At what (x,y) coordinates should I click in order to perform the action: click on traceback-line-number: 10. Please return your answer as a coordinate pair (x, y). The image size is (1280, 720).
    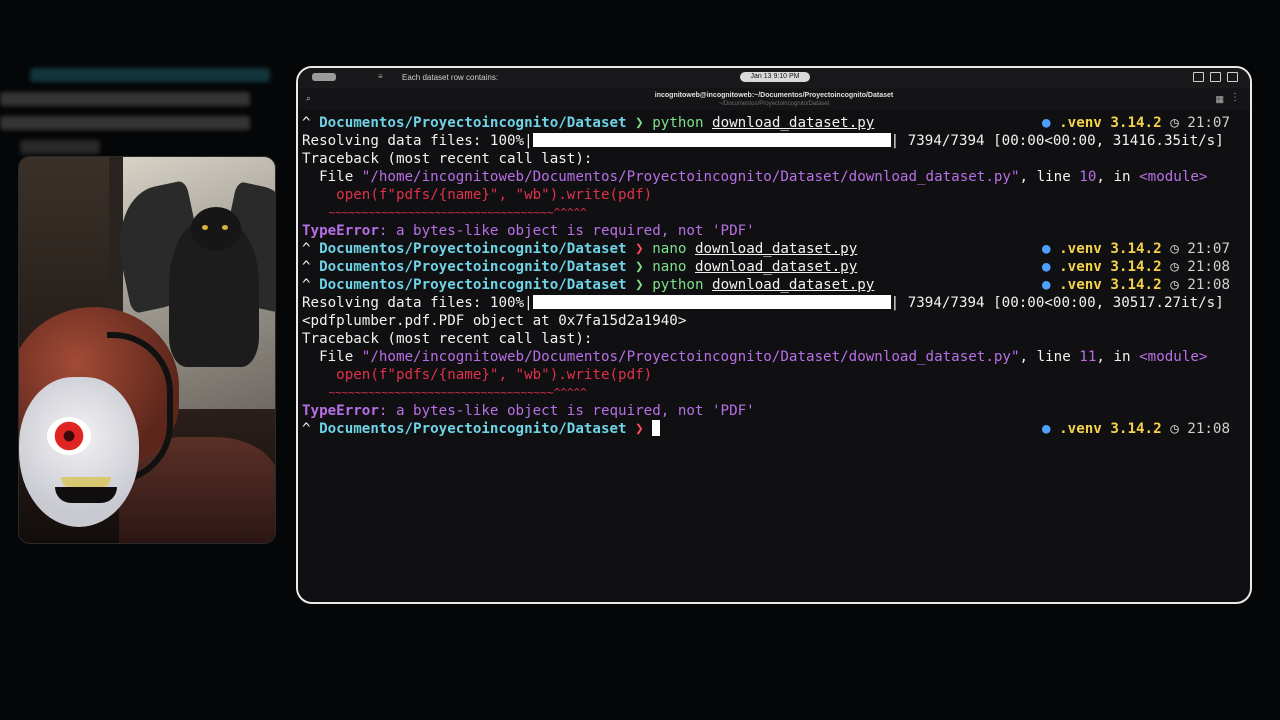
    Looking at the image, I should click on (1088, 177).